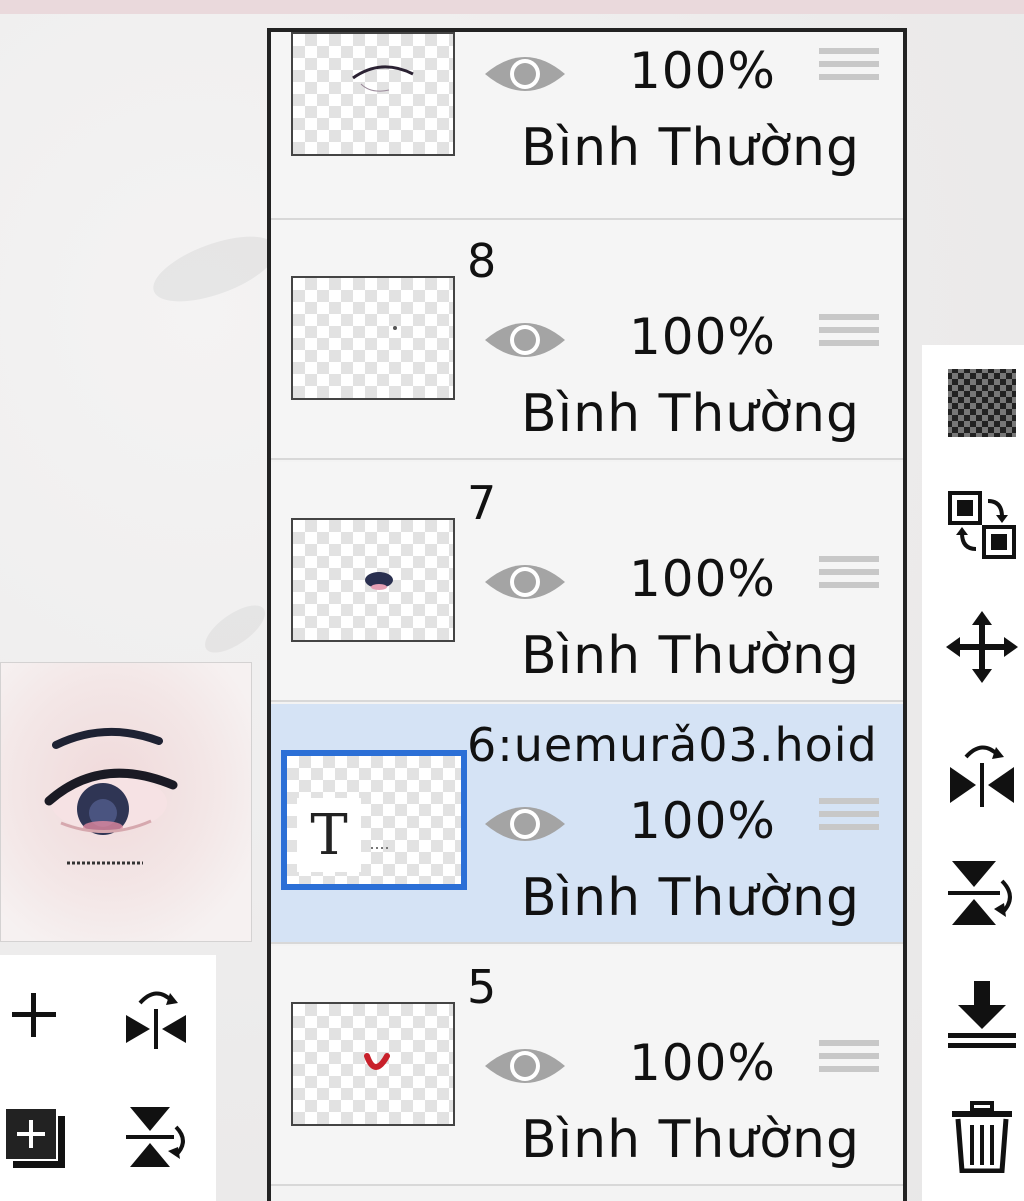 This screenshot has width=1024, height=1201. What do you see at coordinates (374, 820) in the screenshot?
I see `layer-thumbnail: T` at bounding box center [374, 820].